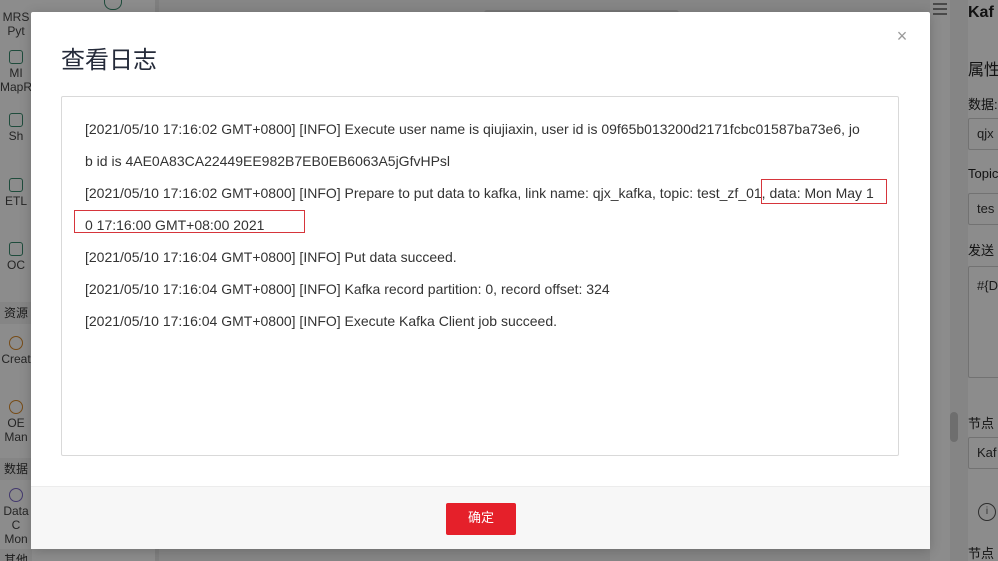 The image size is (998, 561). I want to click on dialog-footer: 确定, so click(480, 517).